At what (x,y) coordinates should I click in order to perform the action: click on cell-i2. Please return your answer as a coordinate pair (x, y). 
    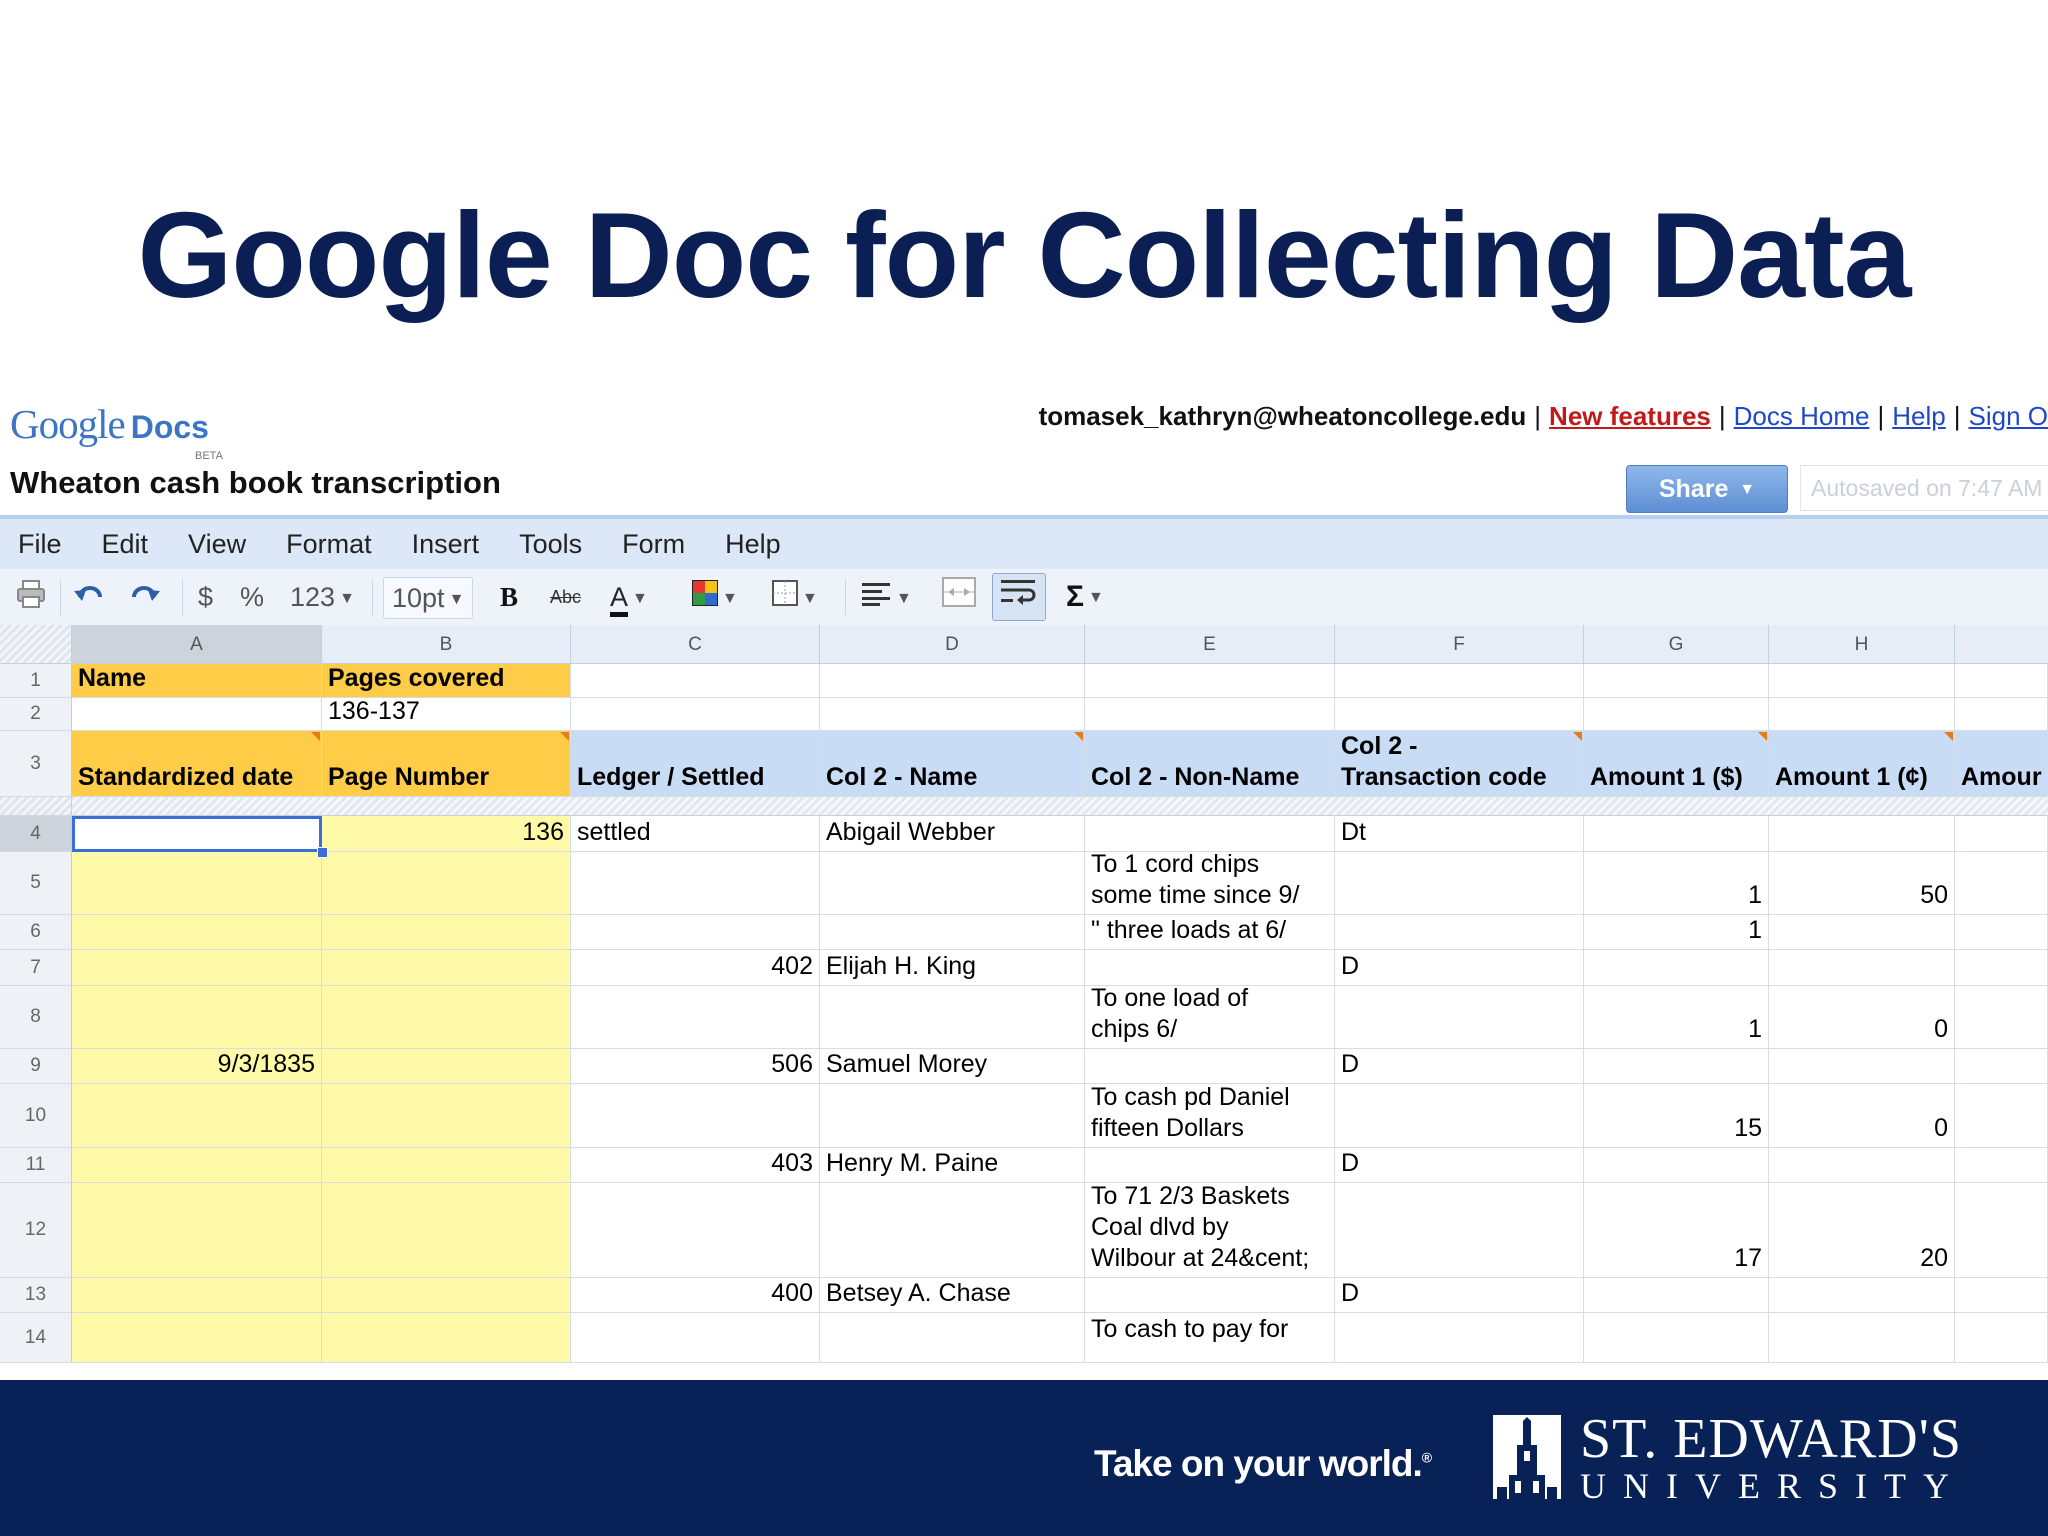
    Looking at the image, I should click on (2001, 714).